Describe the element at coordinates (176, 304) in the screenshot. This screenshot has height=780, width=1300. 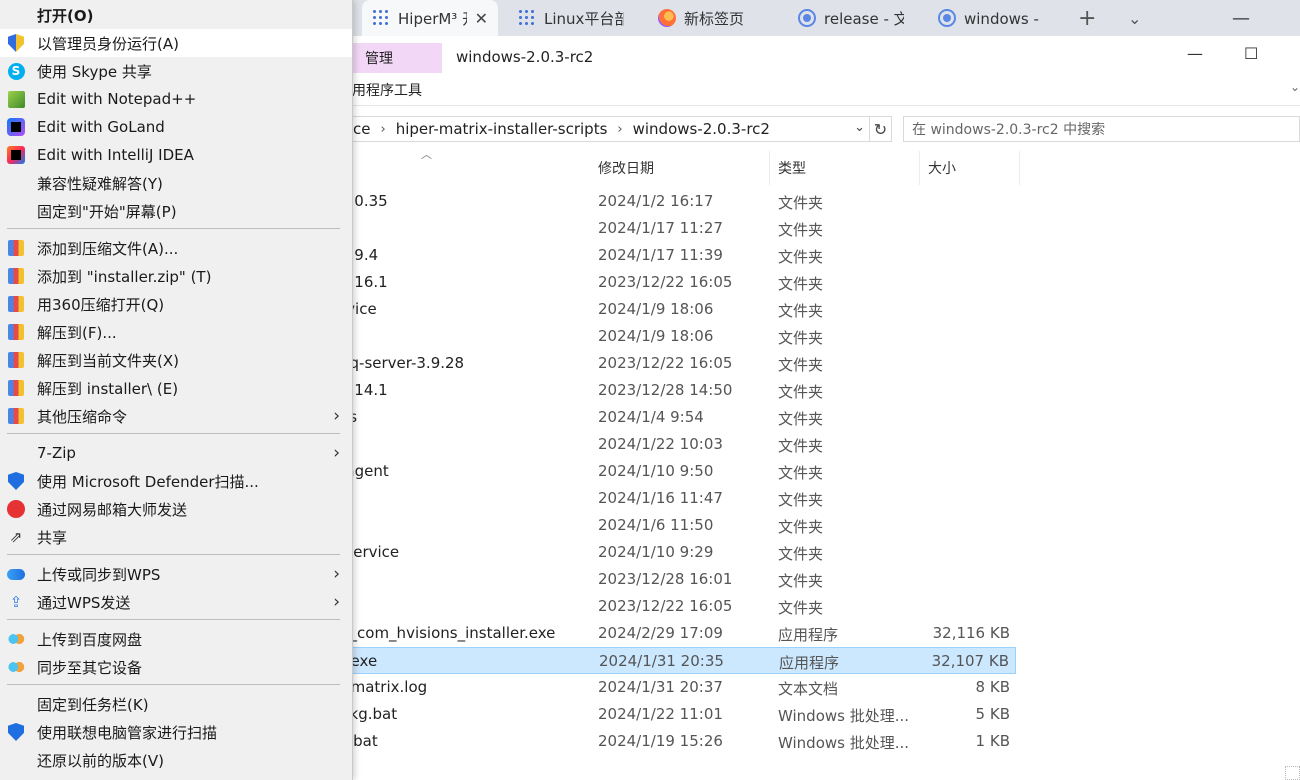
I see `menu-item: 用360压缩打开(Q)` at that location.